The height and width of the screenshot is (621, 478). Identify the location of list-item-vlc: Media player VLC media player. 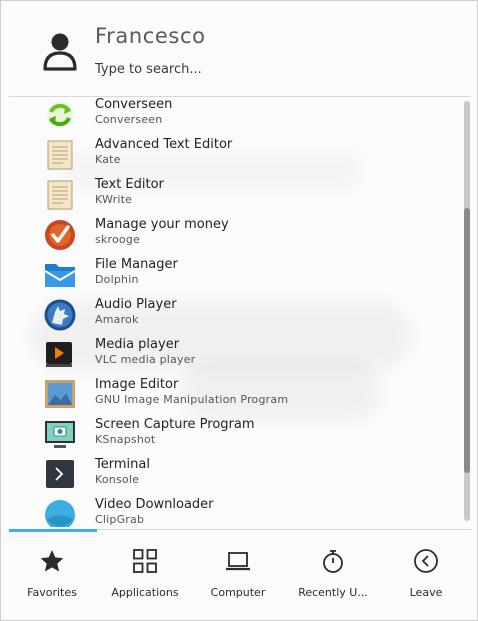
(231, 352).